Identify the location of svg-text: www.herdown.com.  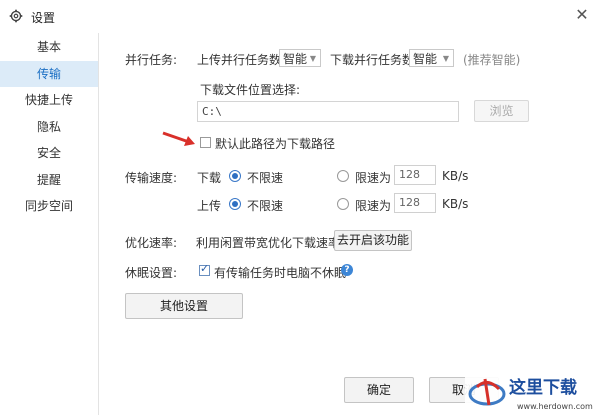
(555, 406).